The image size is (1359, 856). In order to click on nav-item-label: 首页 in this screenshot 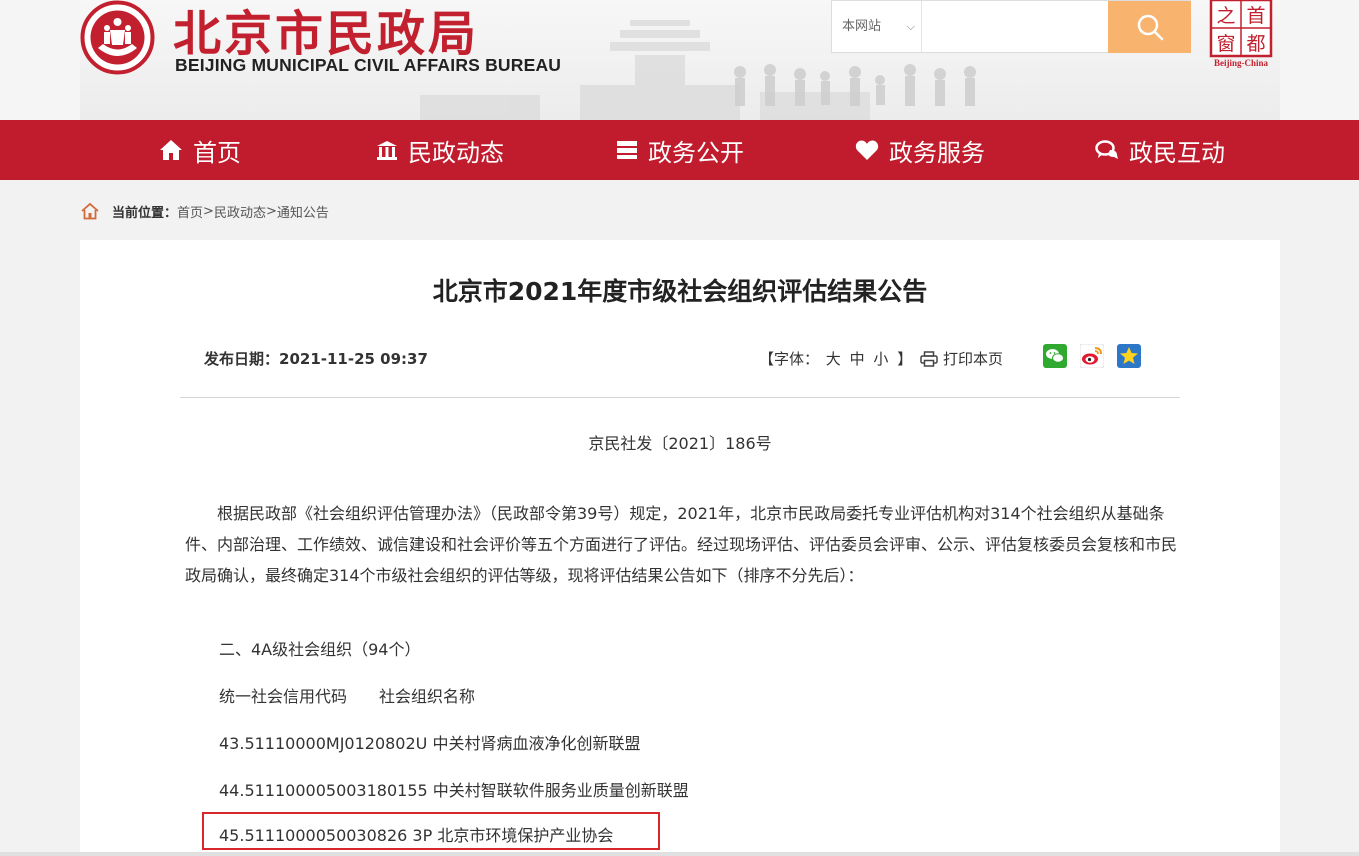, I will do `click(217, 152)`.